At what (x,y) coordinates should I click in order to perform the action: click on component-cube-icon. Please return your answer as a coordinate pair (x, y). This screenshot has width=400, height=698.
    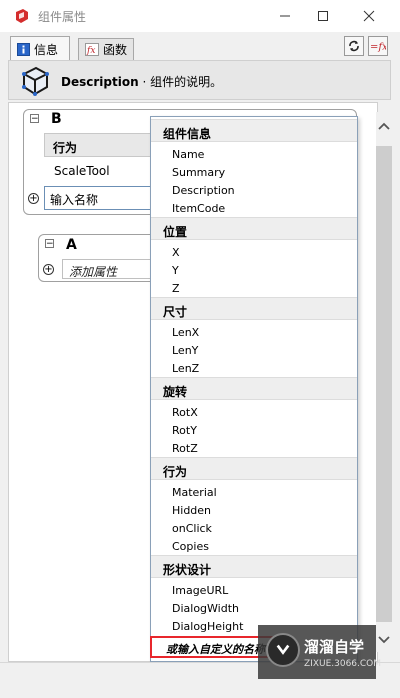
    Looking at the image, I should click on (35, 81).